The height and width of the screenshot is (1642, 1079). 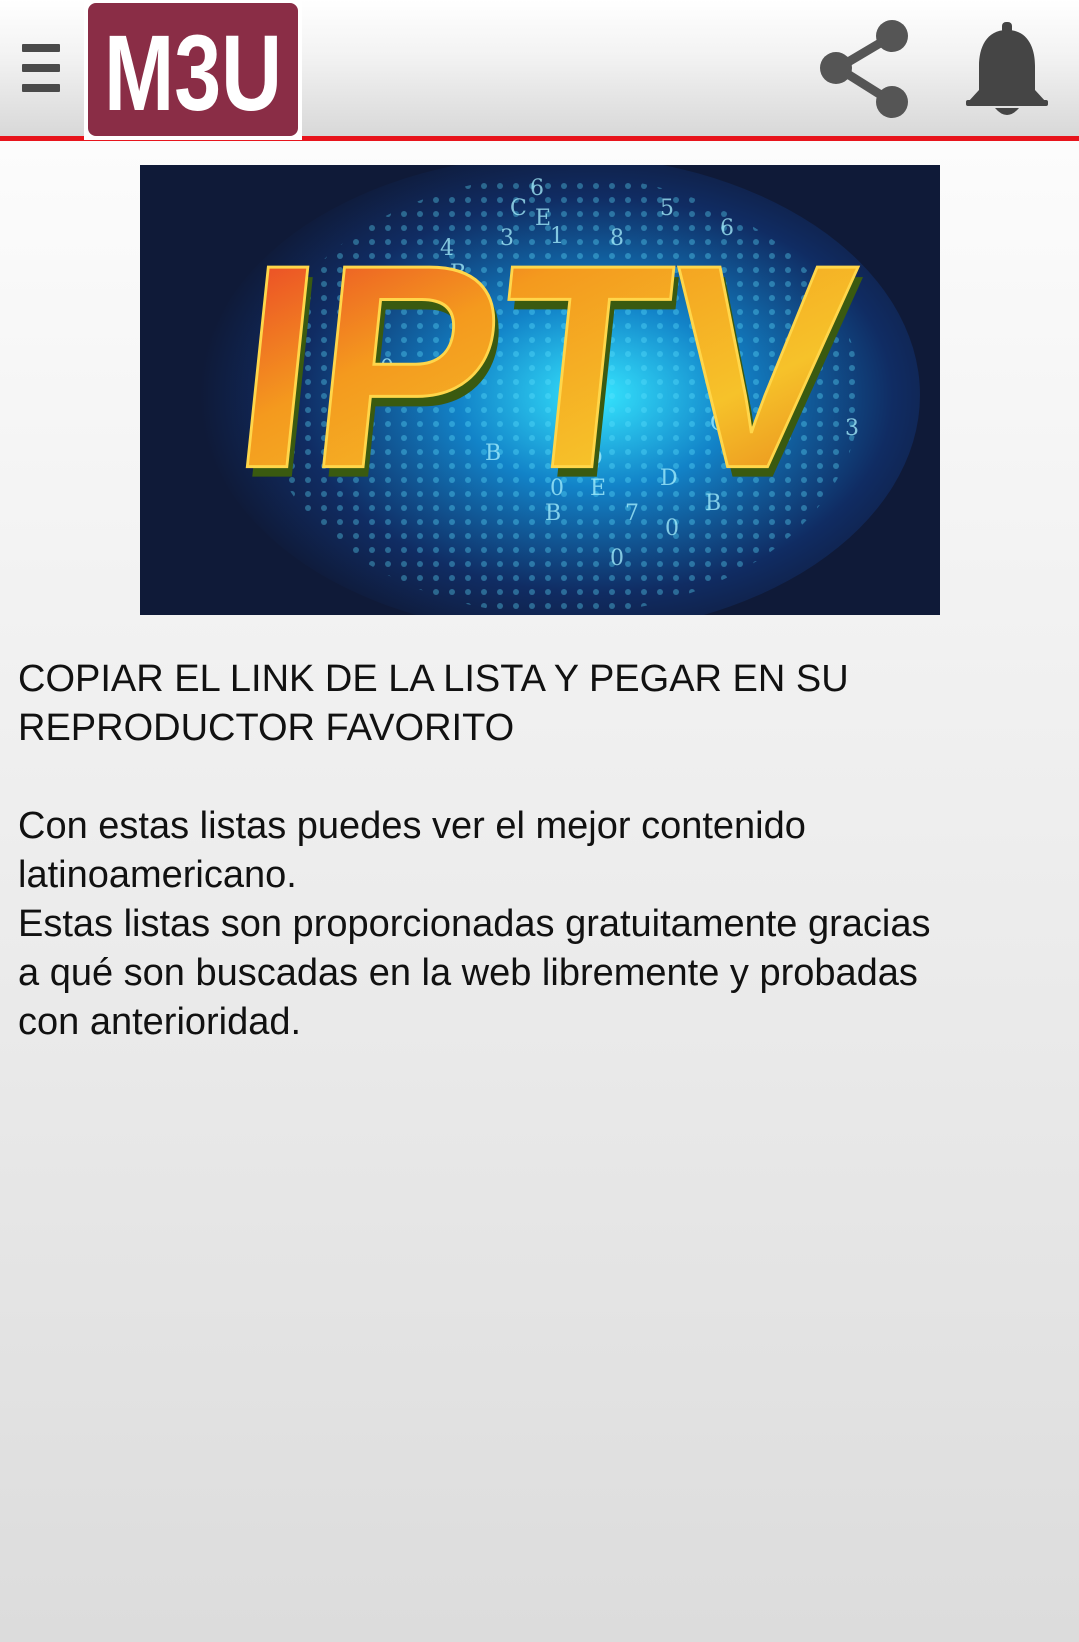 I want to click on instruction-heading-line-1: COPIAR EL LINK DE LA LISTA Y PEGAR EN SU, so click(x=433, y=679).